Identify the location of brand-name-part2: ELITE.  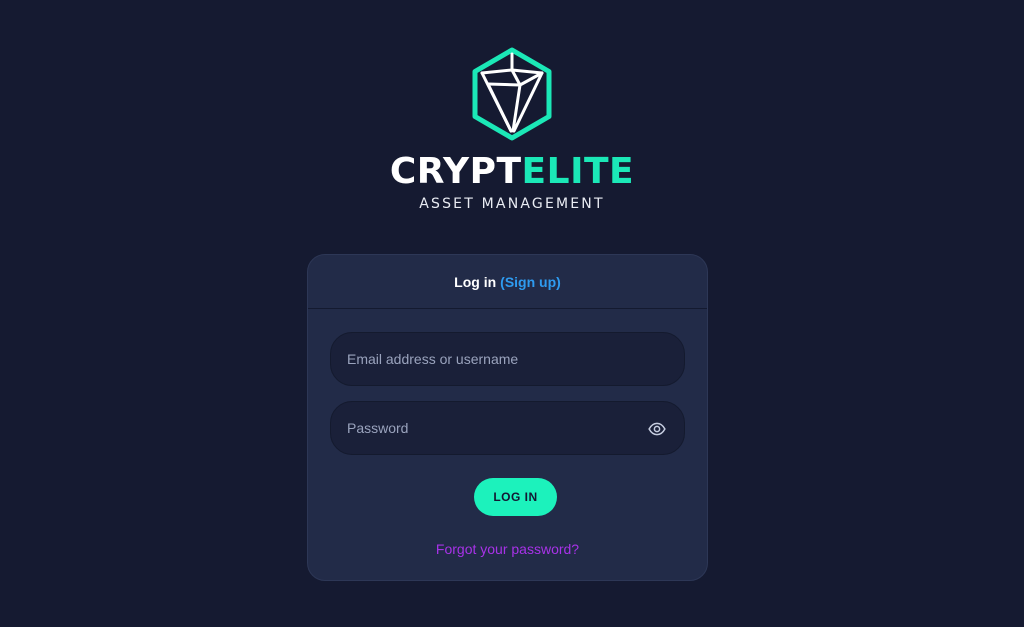
(578, 171).